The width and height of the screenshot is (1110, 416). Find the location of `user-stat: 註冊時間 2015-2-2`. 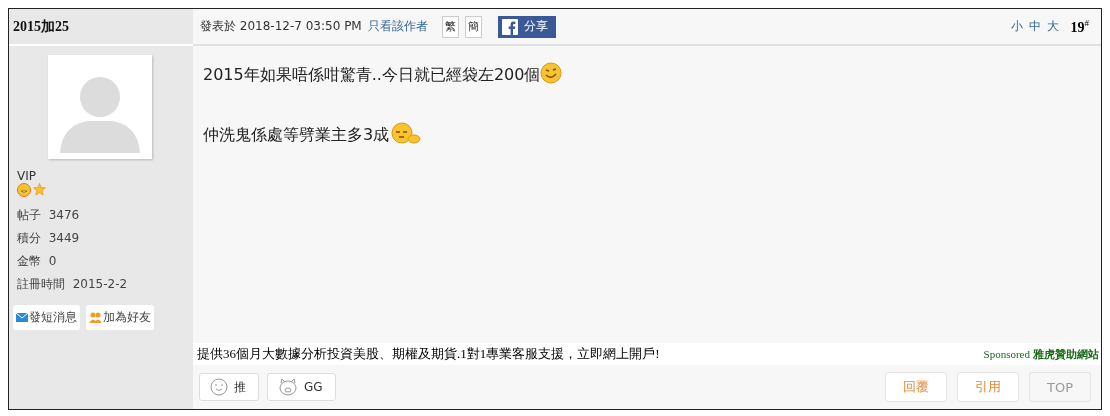

user-stat: 註冊時間 2015-2-2 is located at coordinates (73, 284).